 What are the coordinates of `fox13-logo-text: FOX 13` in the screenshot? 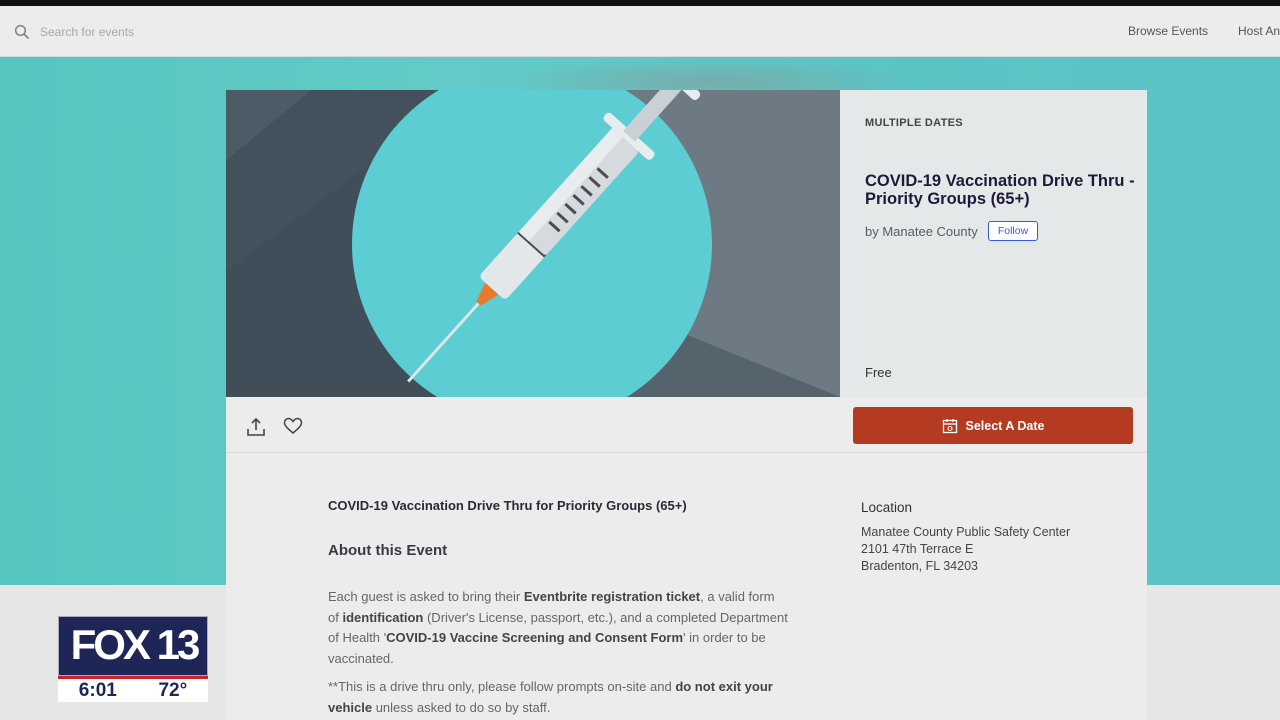 It's located at (135, 644).